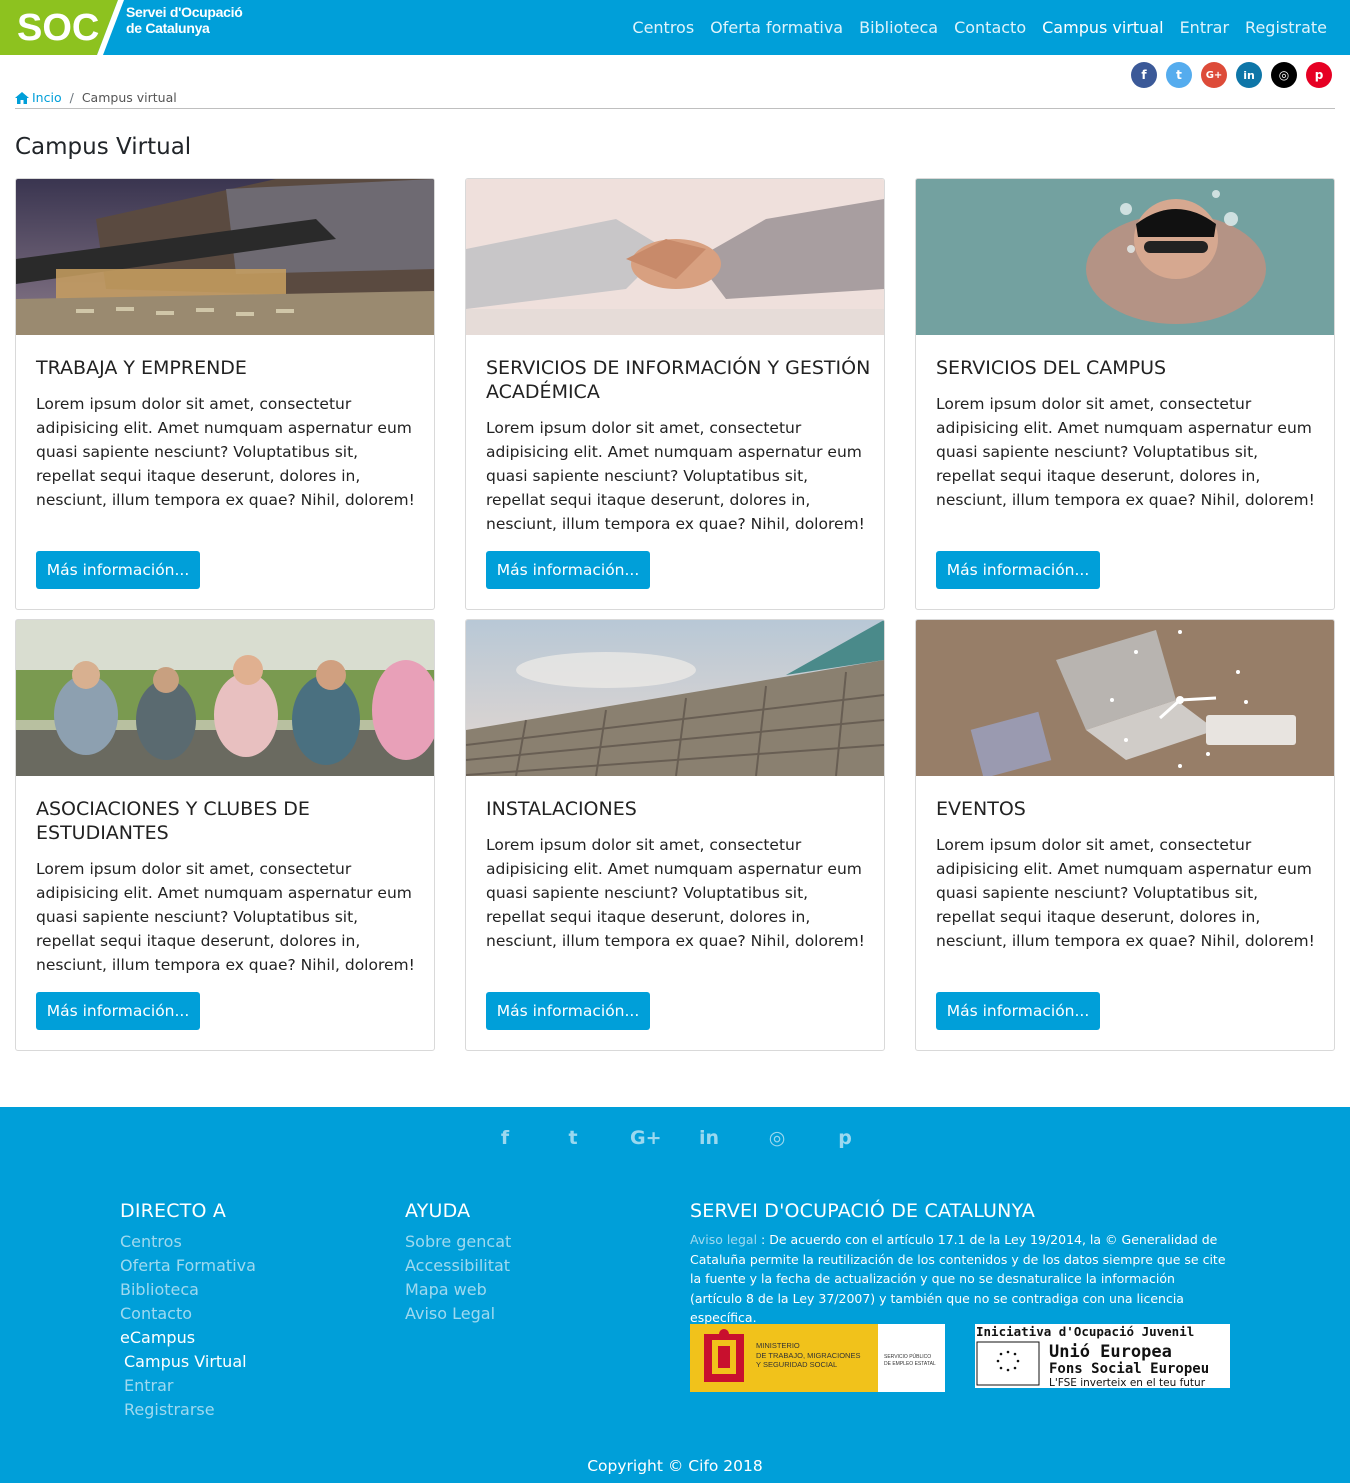  Describe the element at coordinates (58, 28) in the screenshot. I see `logo-abbr: SOC` at that location.